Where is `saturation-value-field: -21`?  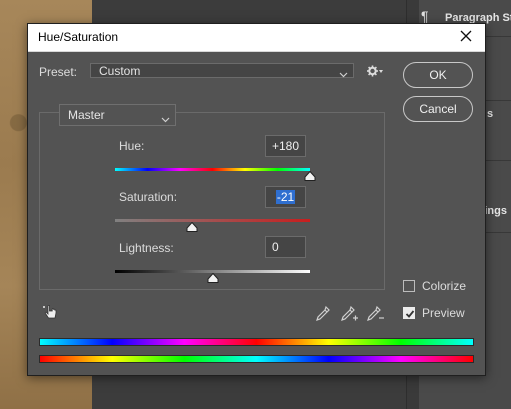
saturation-value-field: -21 is located at coordinates (285, 197).